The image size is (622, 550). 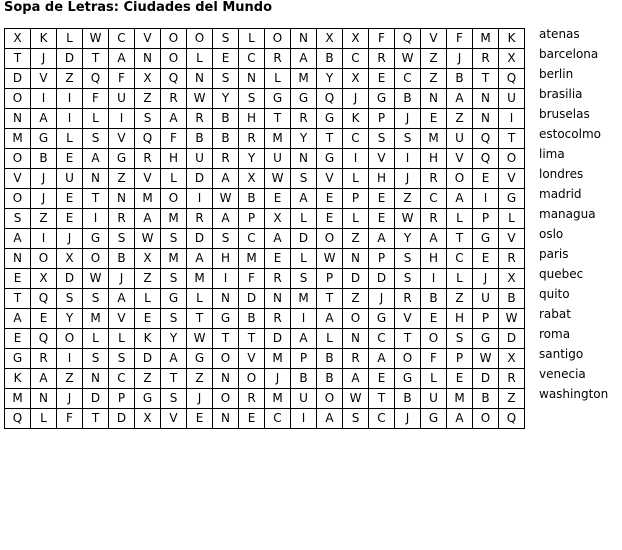 I want to click on grid-cell: Y, so click(x=69, y=318).